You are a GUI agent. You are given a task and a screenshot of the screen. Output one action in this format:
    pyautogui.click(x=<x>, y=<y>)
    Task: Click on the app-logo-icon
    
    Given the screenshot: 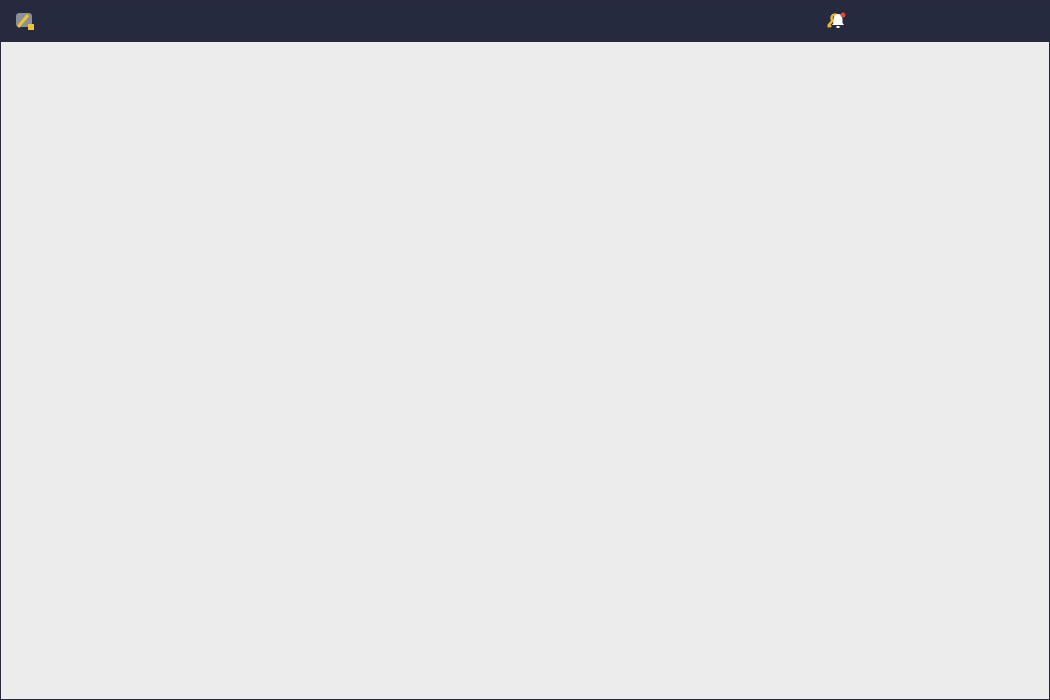 What is the action you would take?
    pyautogui.click(x=25, y=21)
    